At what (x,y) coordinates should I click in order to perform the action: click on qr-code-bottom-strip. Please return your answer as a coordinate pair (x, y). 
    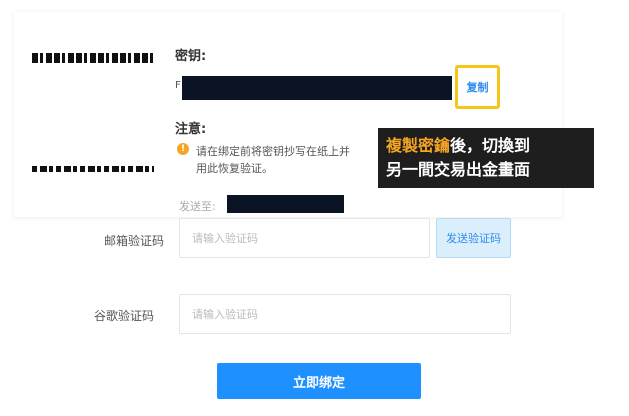
    Looking at the image, I should click on (93, 169).